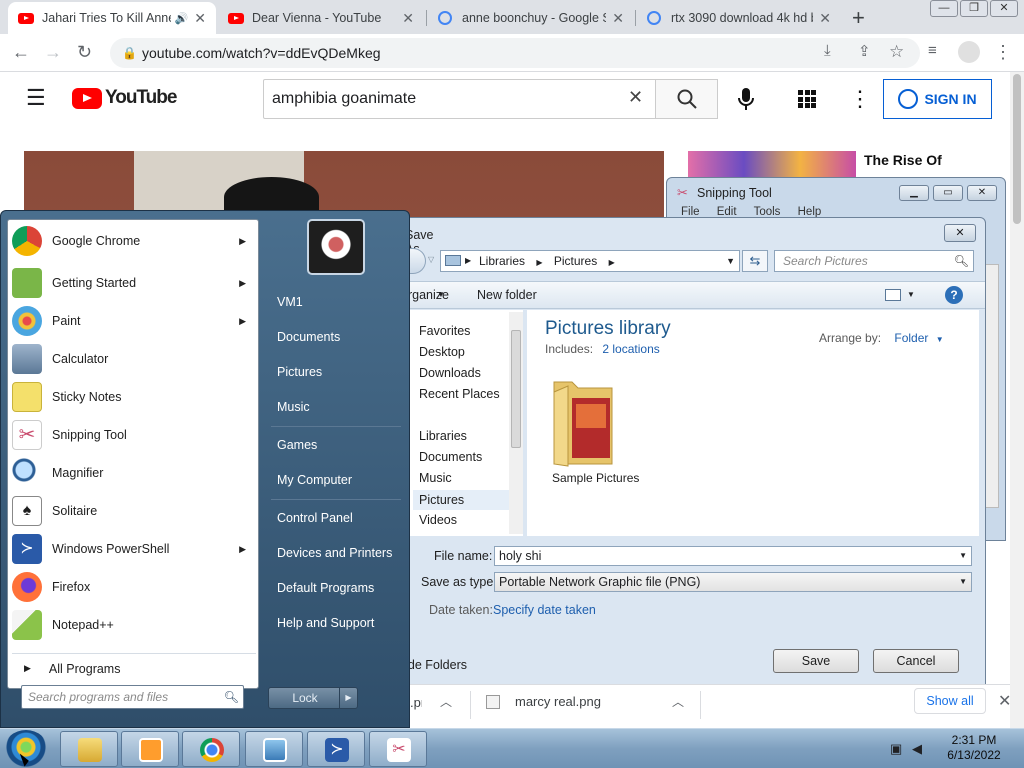  Describe the element at coordinates (755, 261) in the screenshot. I see `refresh-icon: ⇆` at that location.